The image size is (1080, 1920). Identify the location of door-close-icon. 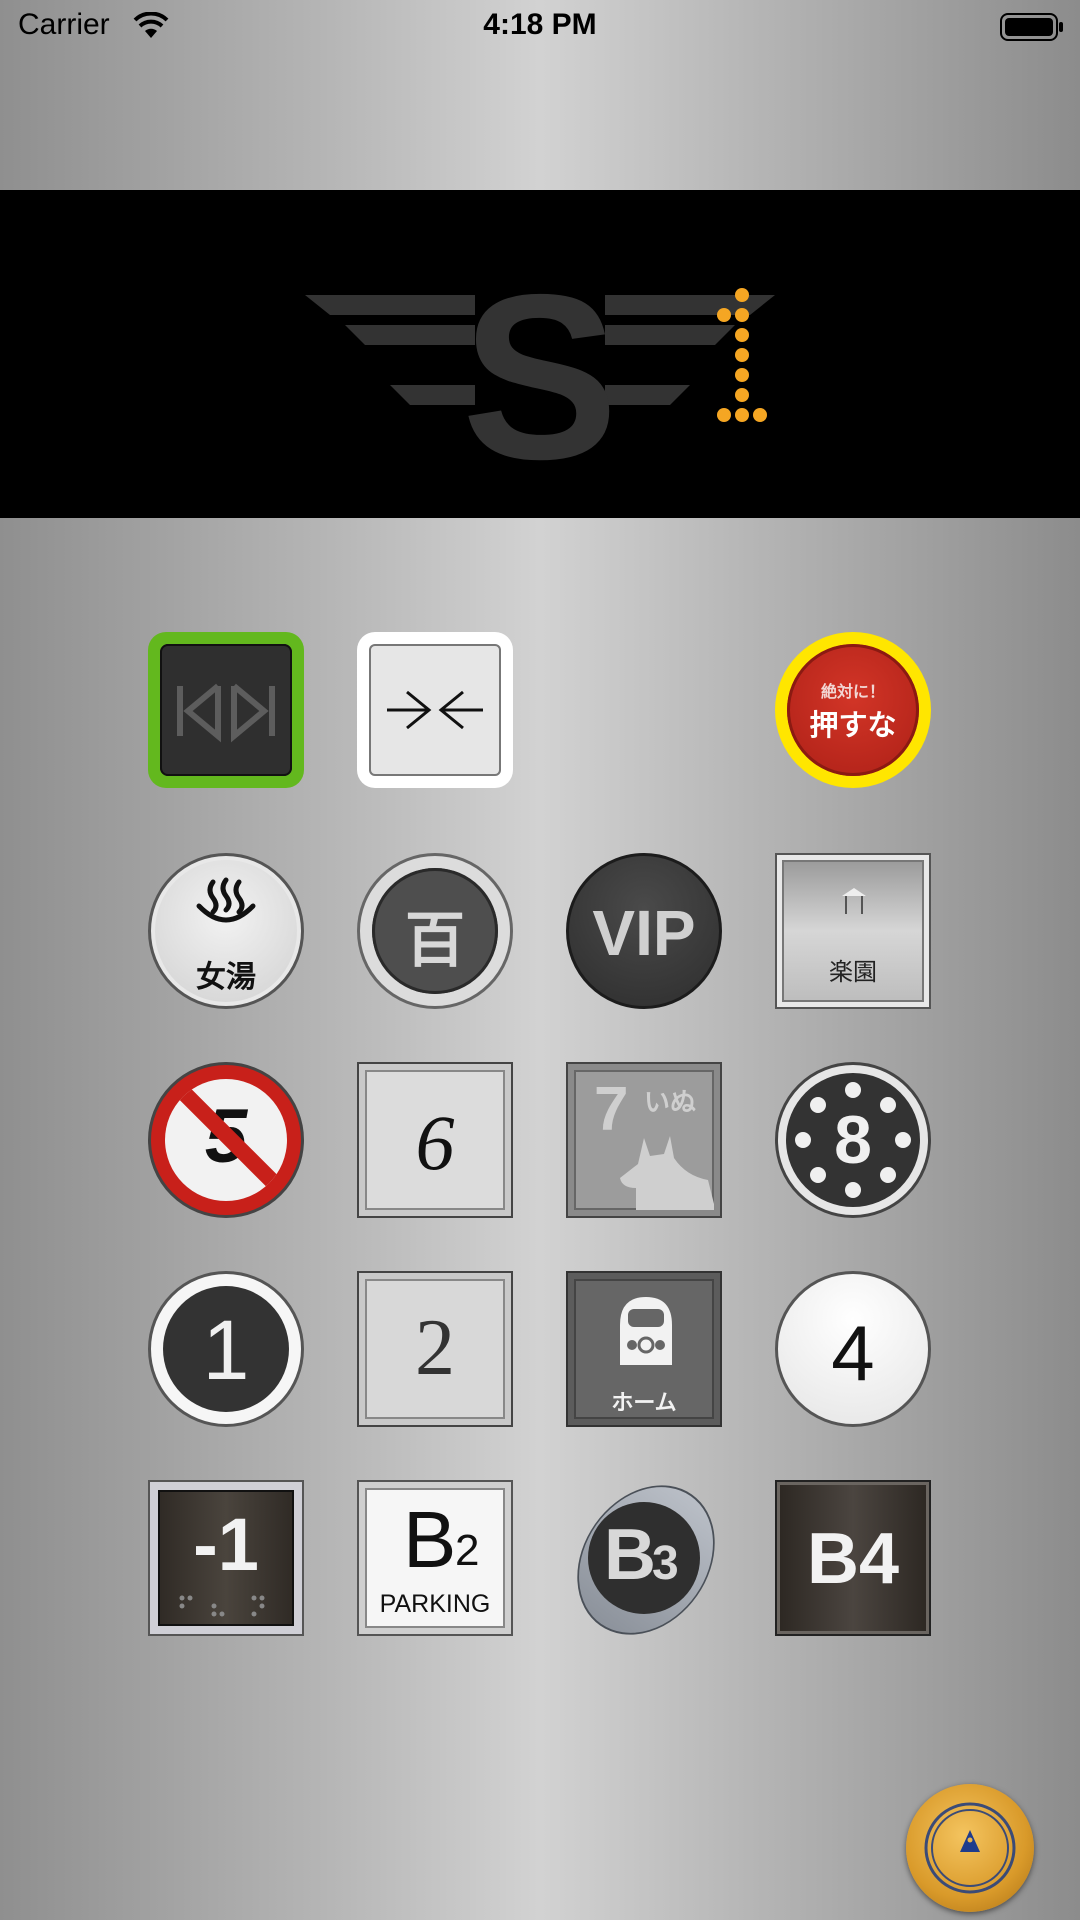
(435, 710).